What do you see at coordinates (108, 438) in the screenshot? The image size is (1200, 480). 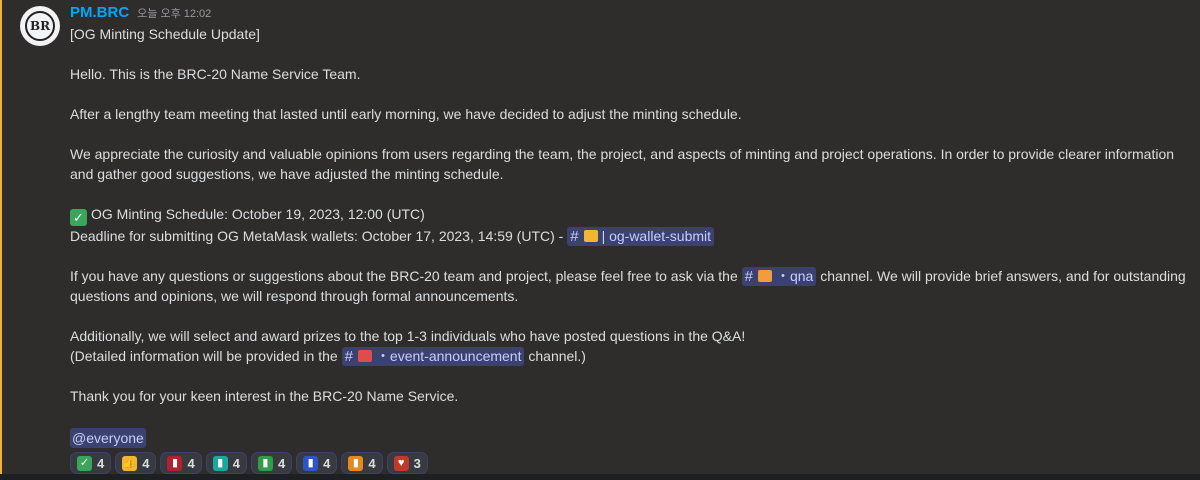 I see `everyone-mention: @everyone` at bounding box center [108, 438].